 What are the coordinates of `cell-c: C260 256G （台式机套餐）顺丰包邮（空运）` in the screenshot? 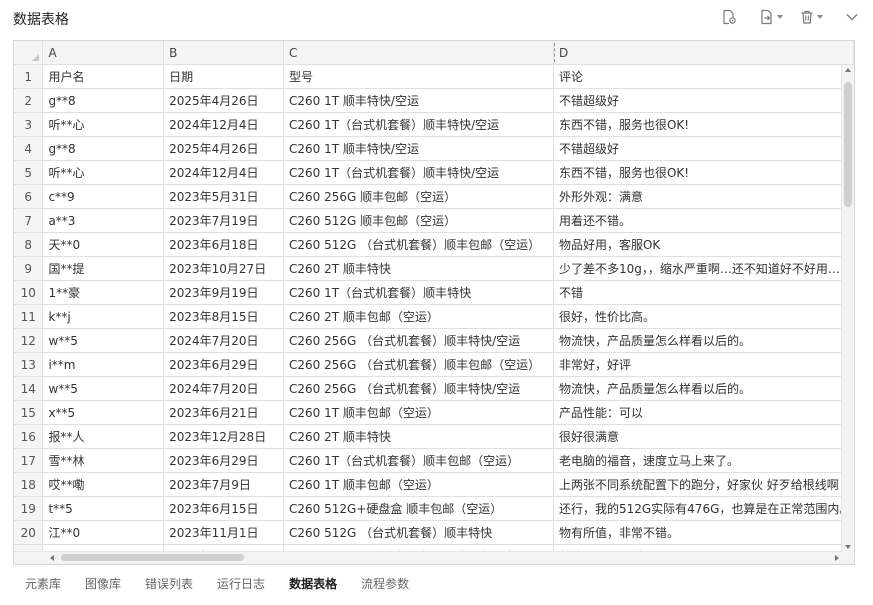 It's located at (418, 364).